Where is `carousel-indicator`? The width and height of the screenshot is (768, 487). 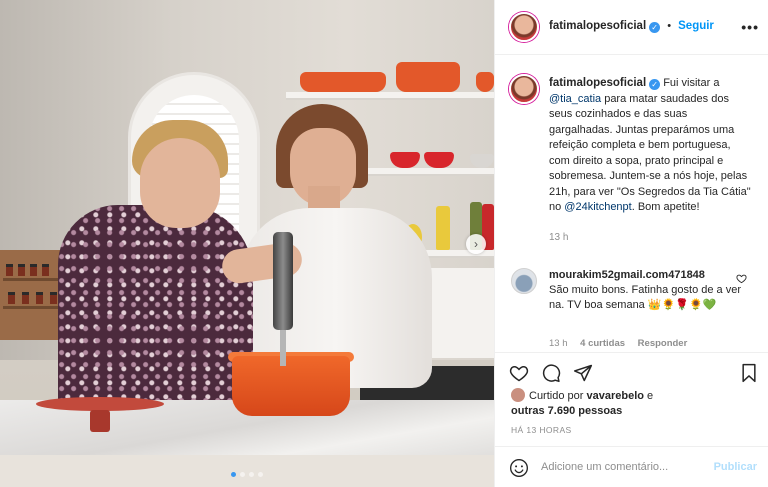 carousel-indicator is located at coordinates (247, 474).